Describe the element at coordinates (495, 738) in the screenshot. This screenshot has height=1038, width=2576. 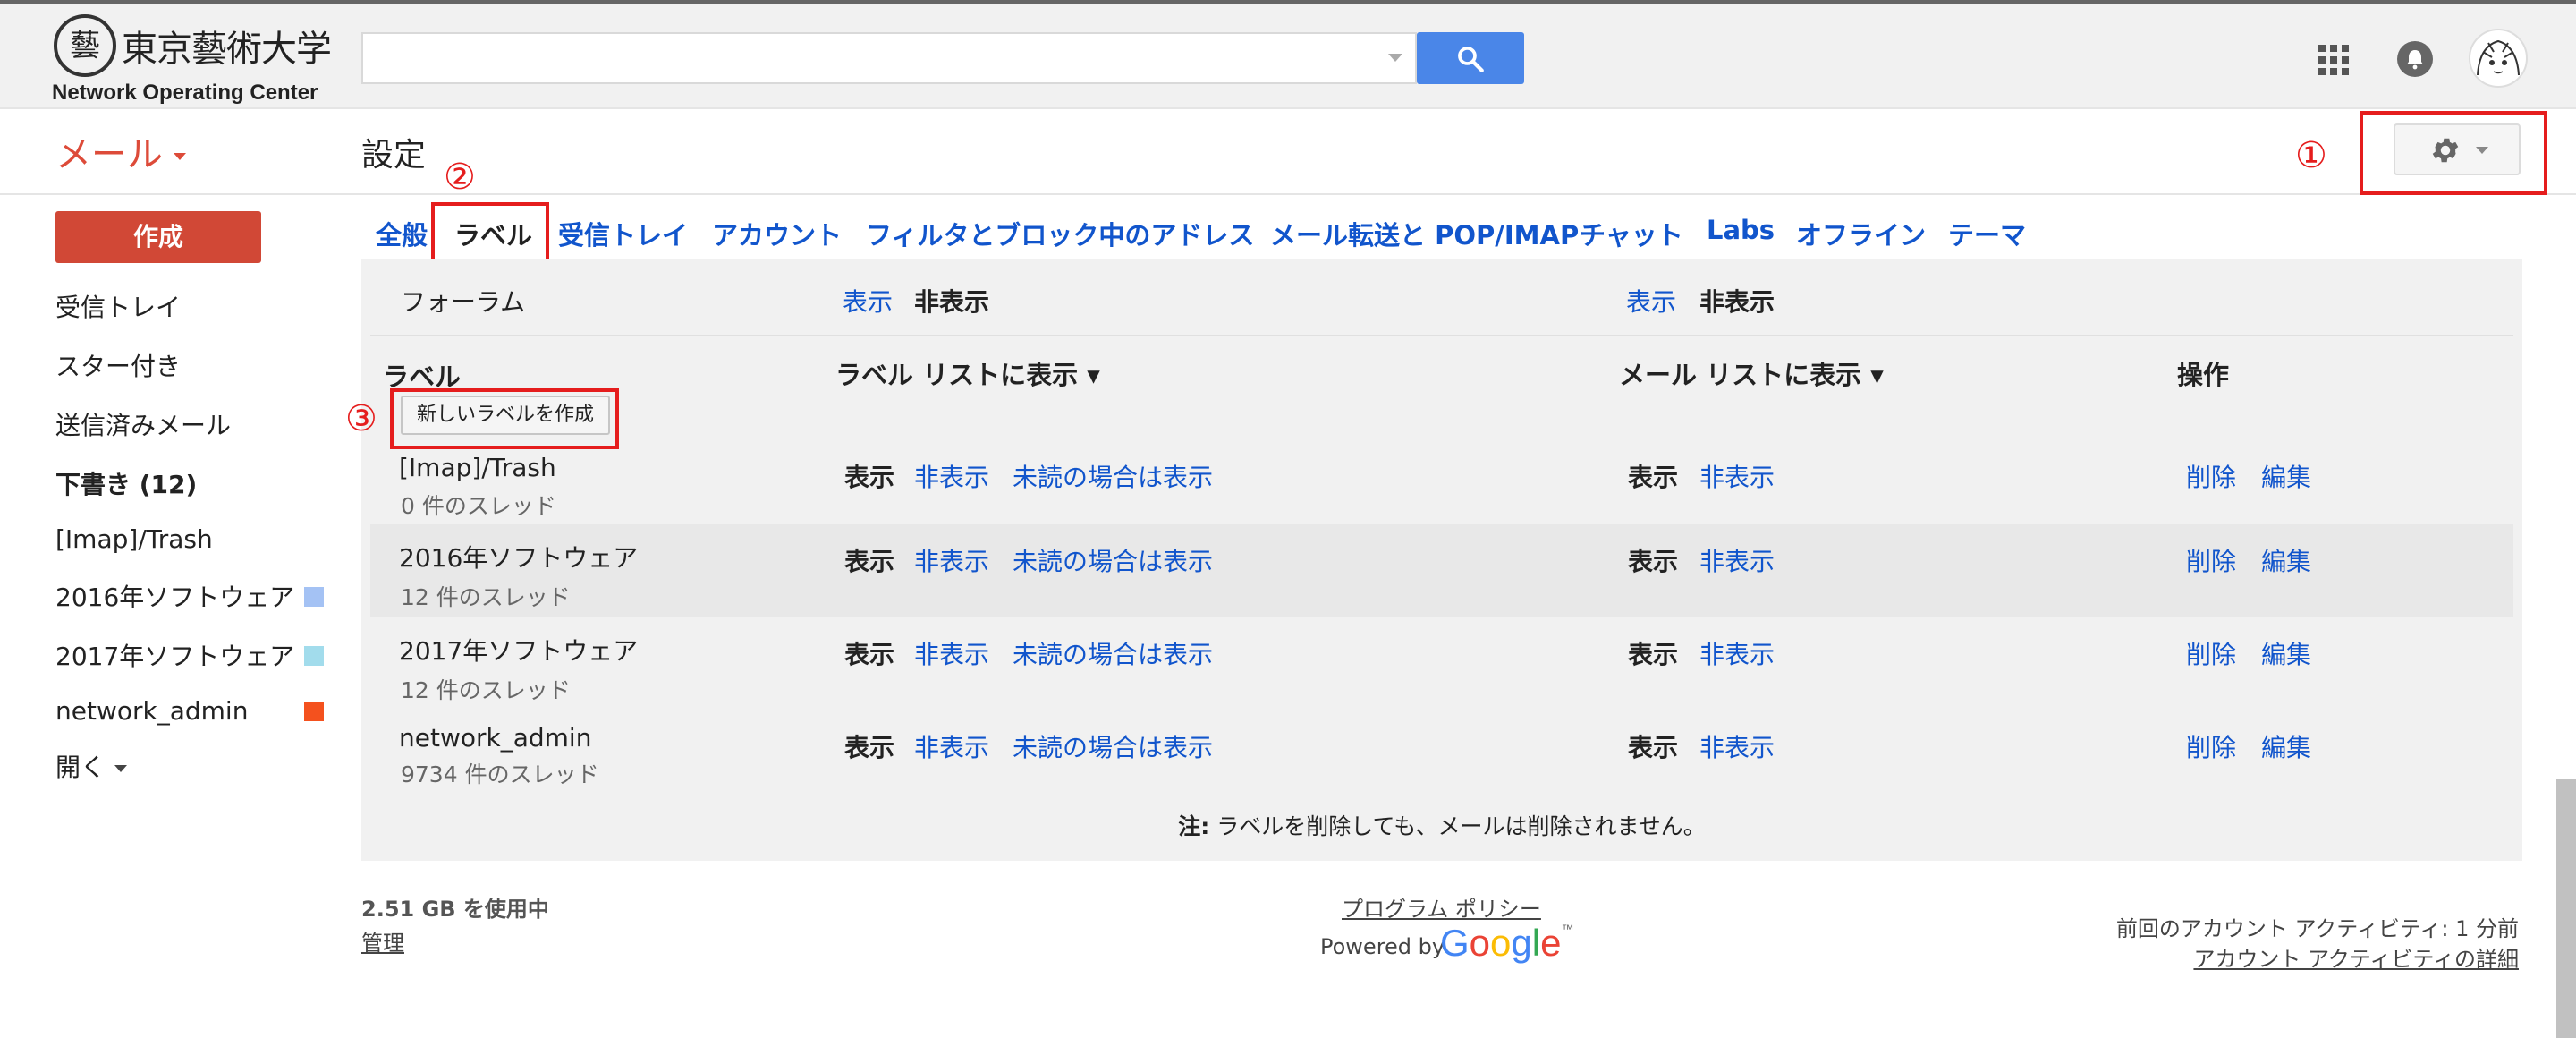
I see `label-name: network_admin` at that location.